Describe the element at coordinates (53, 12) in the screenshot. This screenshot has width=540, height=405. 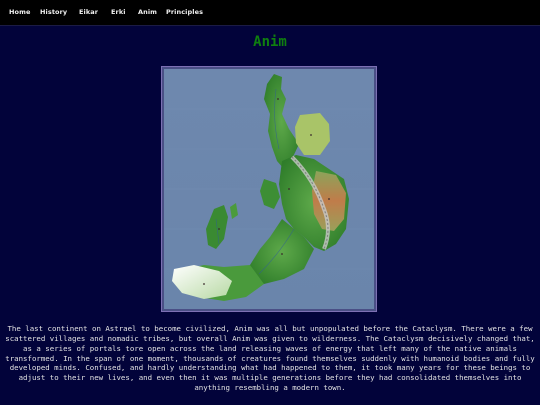
I see `nav-history-link: History` at that location.